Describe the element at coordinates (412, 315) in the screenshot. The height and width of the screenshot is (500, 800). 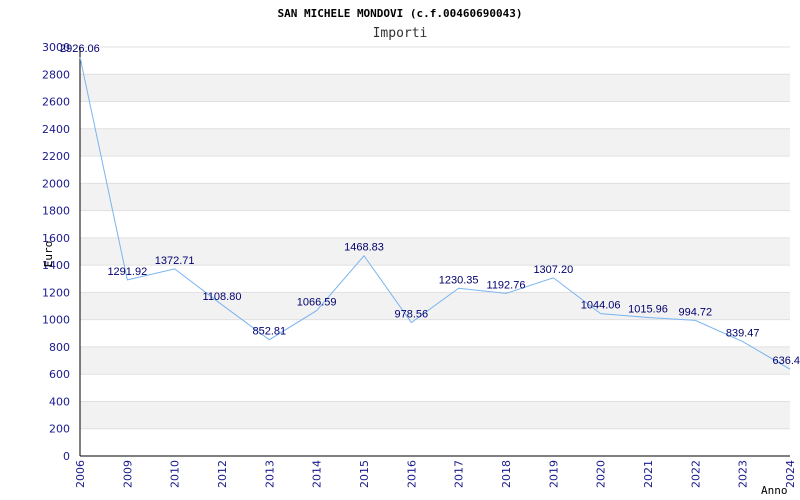
I see `data-label: 978.56` at that location.